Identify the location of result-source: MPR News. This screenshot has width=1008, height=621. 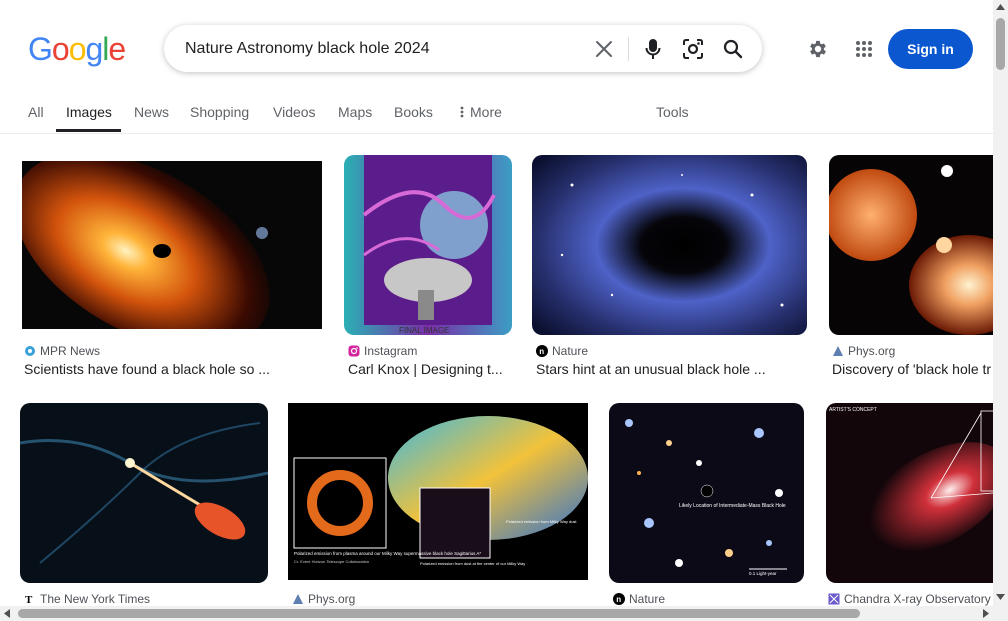
(62, 351).